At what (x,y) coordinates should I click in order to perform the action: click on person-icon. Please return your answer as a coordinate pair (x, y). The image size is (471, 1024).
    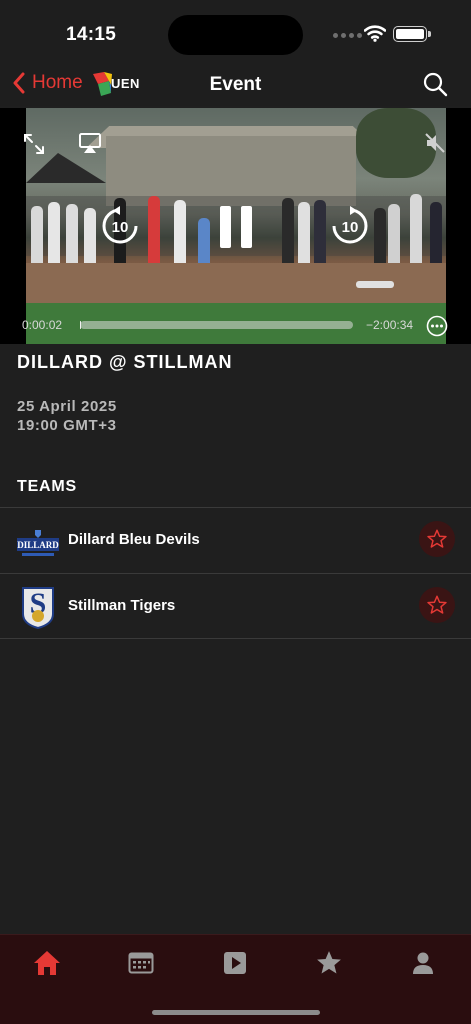
    Looking at the image, I should click on (423, 963).